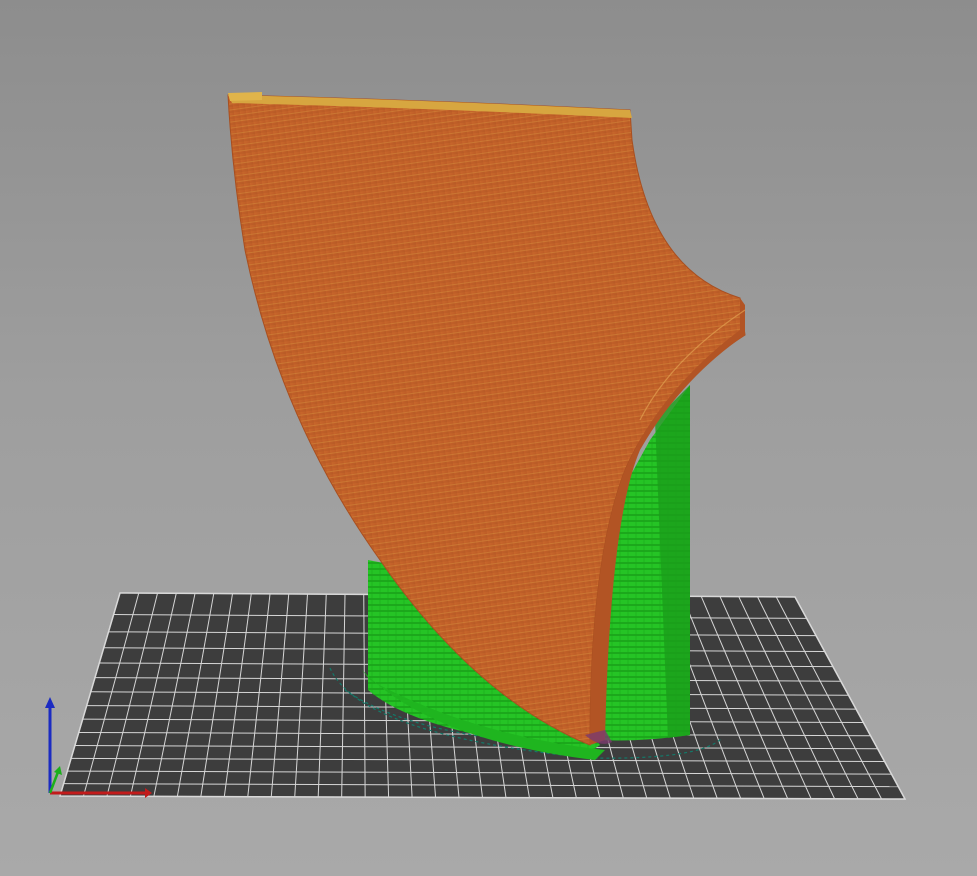 Image resolution: width=977 pixels, height=876 pixels. Describe the element at coordinates (50, 702) in the screenshot. I see `axis-z-arrow-icon` at that location.